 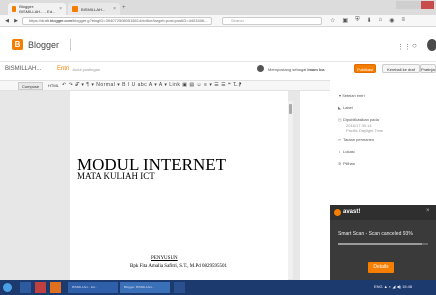 I want to click on permalink-label: Tautan permanen, so click(x=359, y=139).